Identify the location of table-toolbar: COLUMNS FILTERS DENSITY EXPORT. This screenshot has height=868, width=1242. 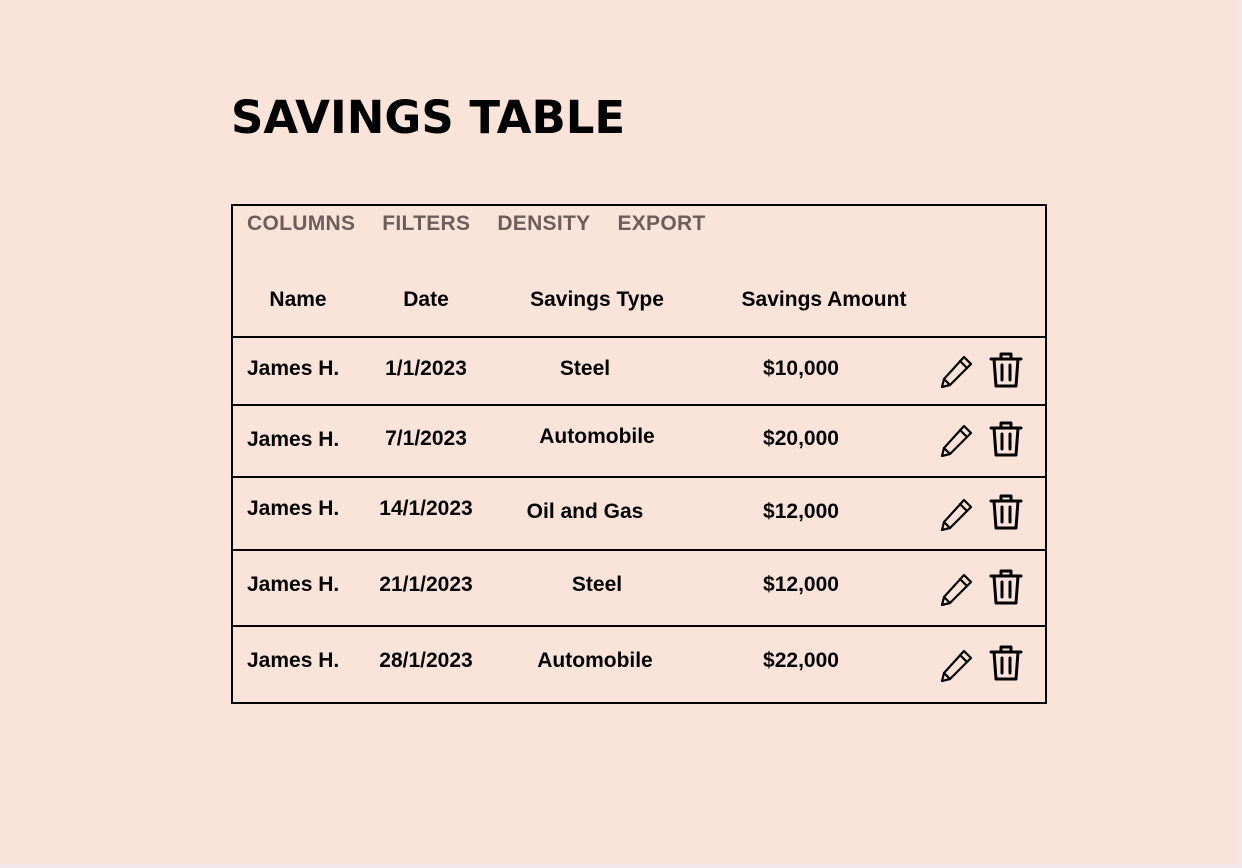
(490, 224).